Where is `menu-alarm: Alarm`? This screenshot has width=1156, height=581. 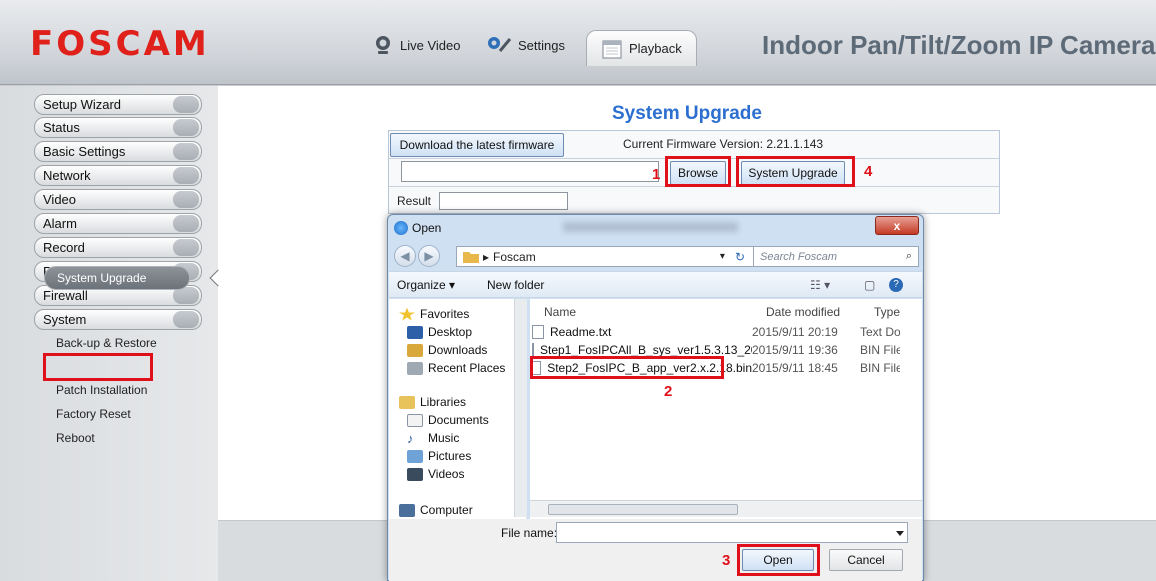
menu-alarm: Alarm is located at coordinates (118, 223).